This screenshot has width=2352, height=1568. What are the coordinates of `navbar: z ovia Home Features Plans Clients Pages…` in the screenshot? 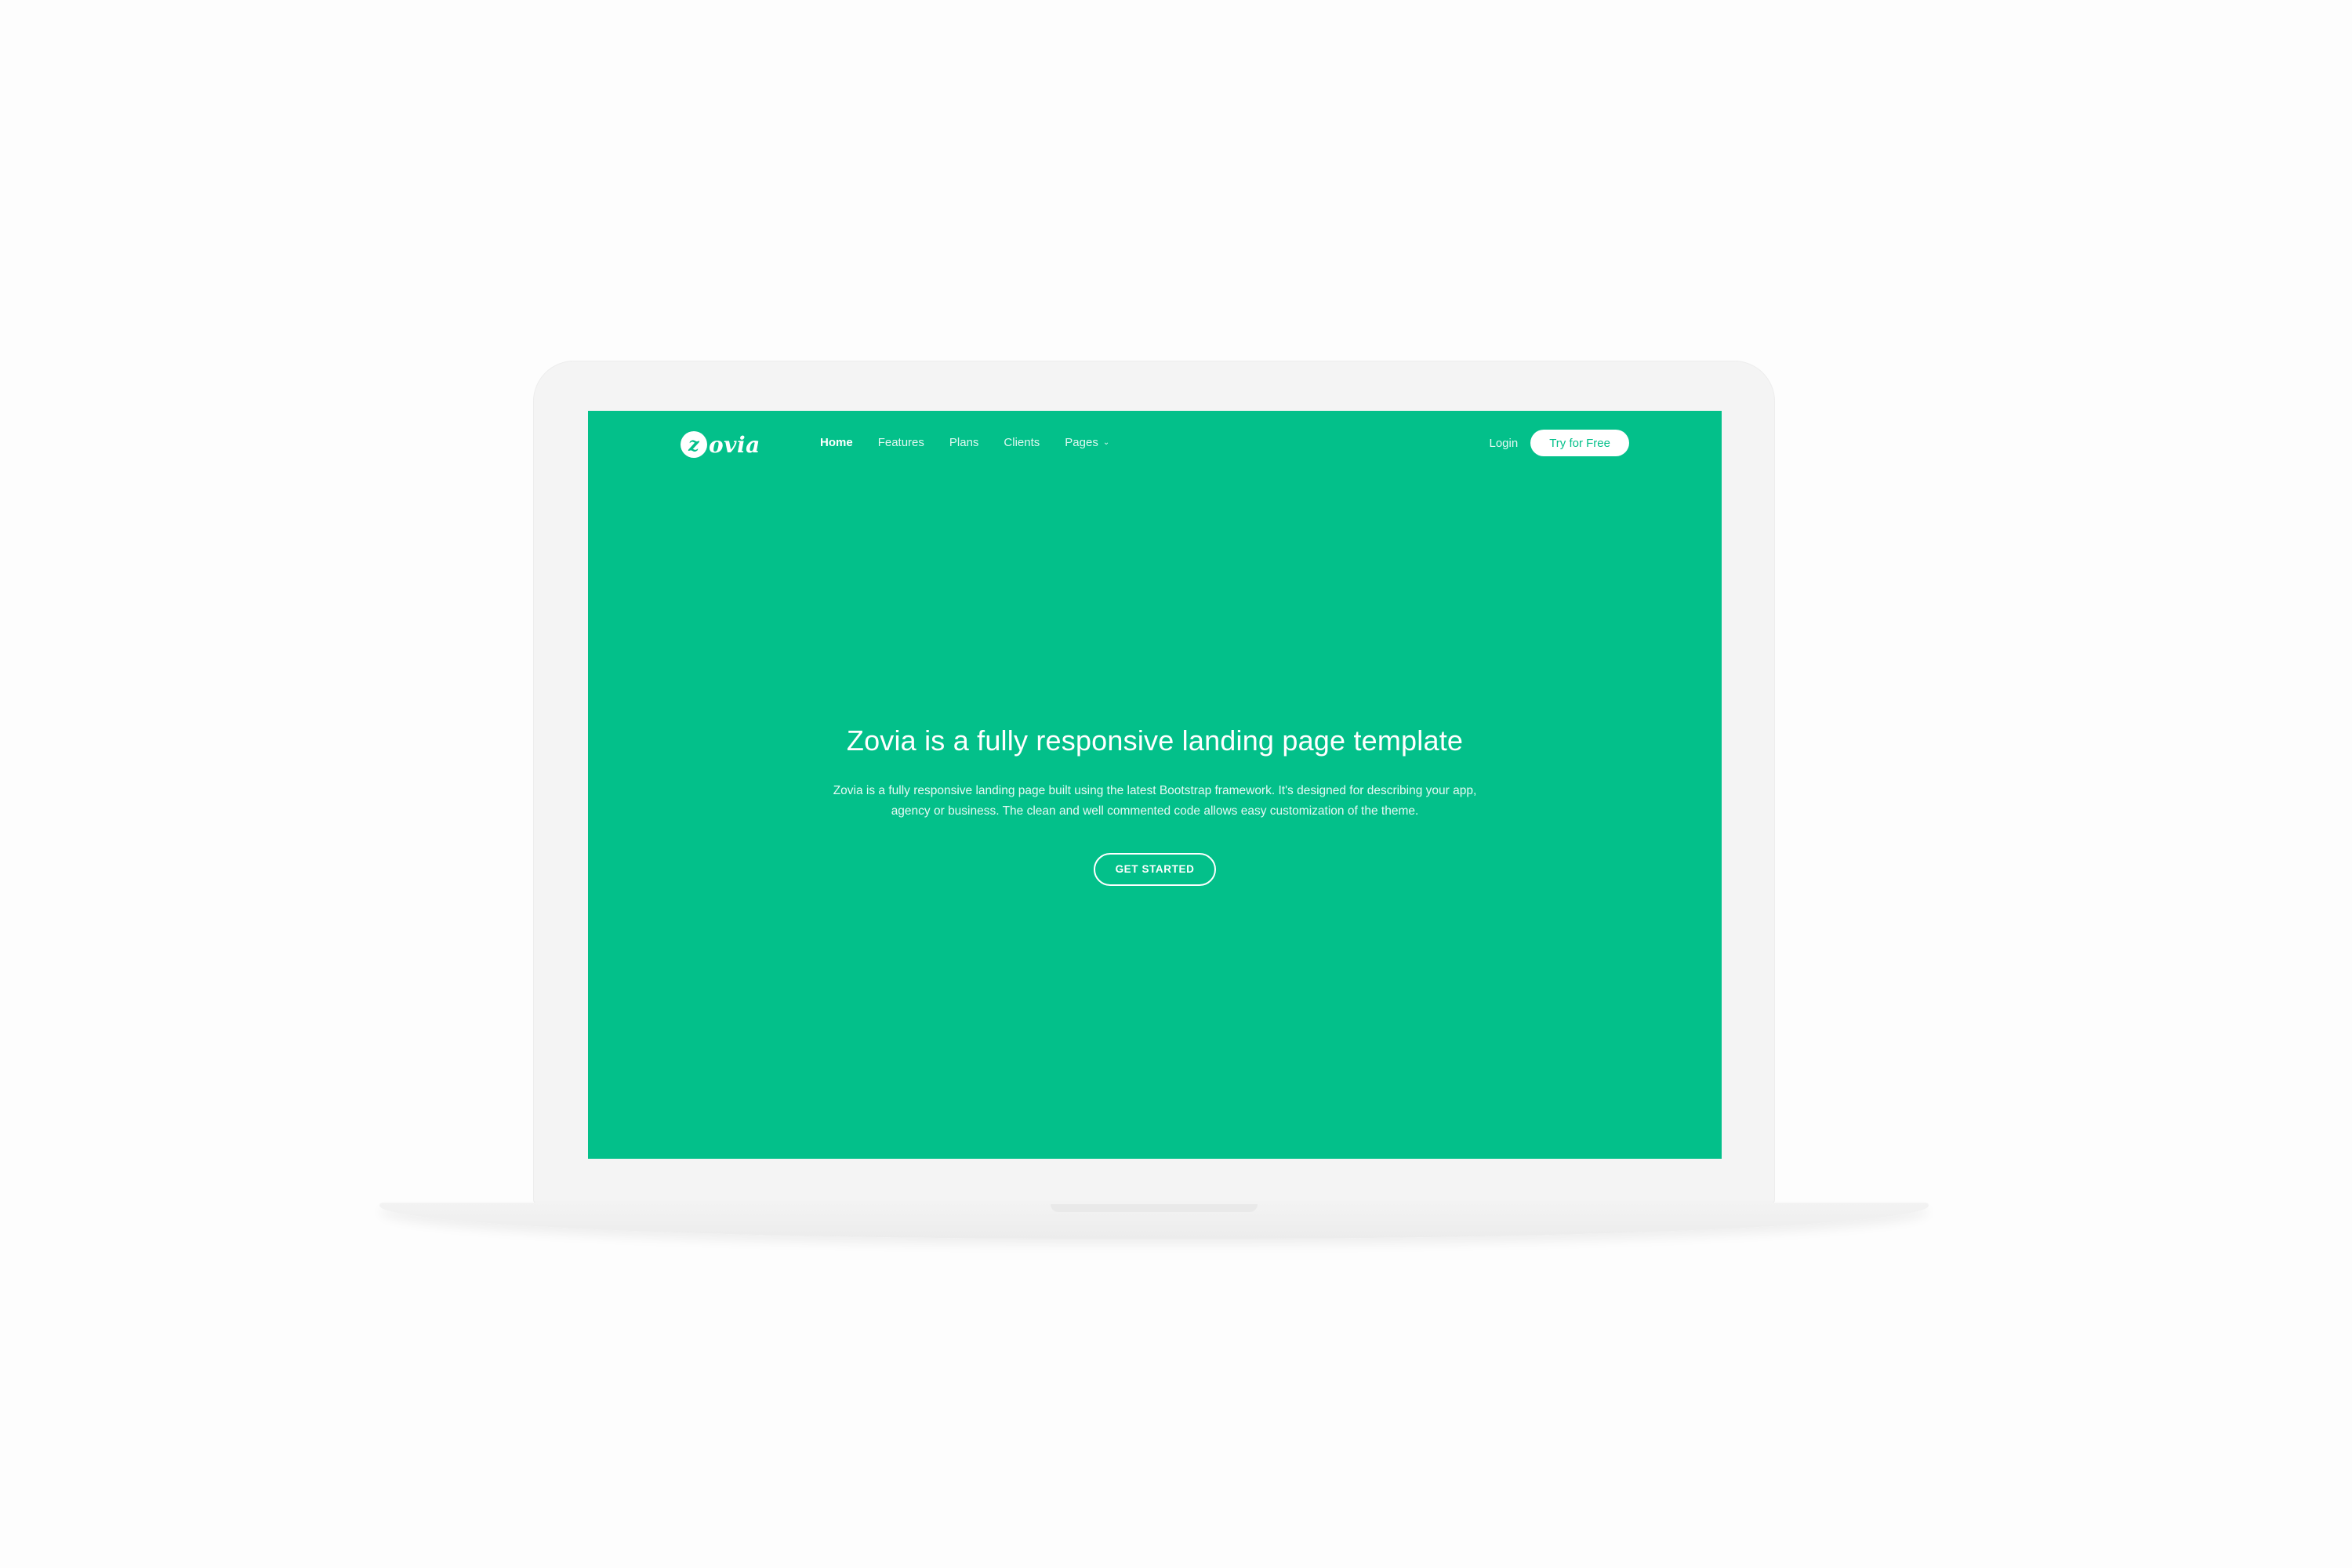 It's located at (1155, 444).